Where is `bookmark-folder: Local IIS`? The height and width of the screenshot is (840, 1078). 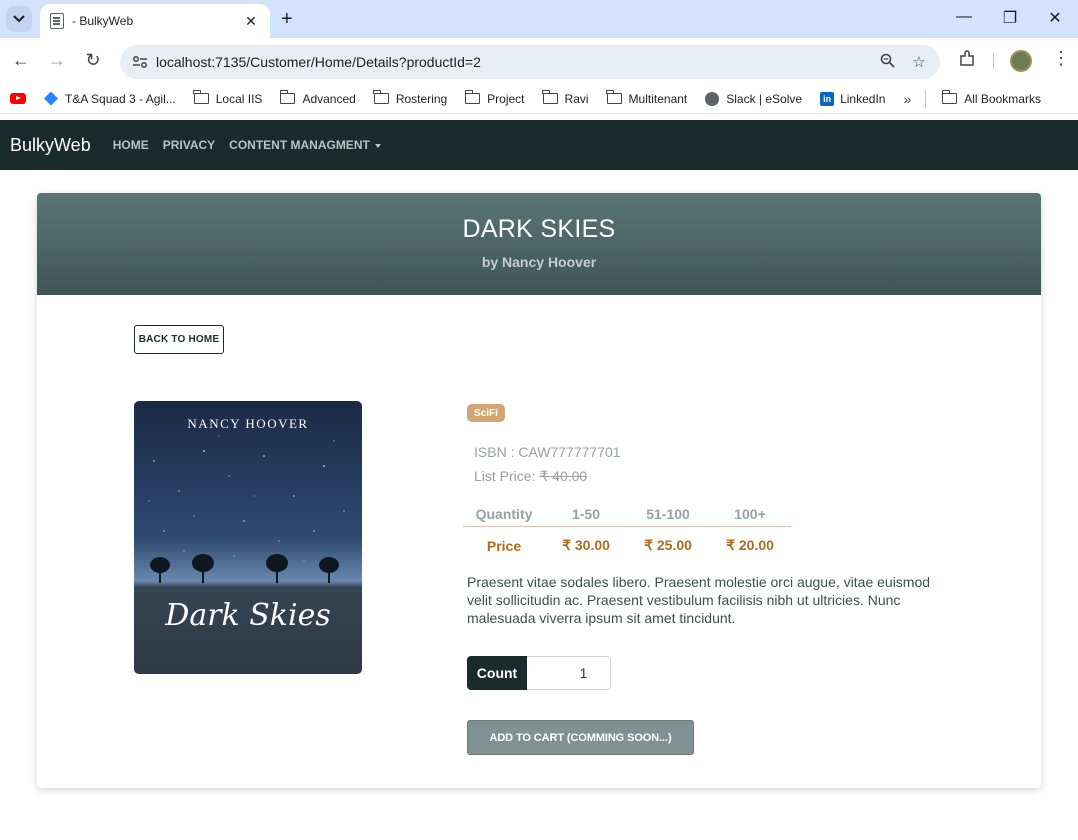 bookmark-folder: Local IIS is located at coordinates (228, 98).